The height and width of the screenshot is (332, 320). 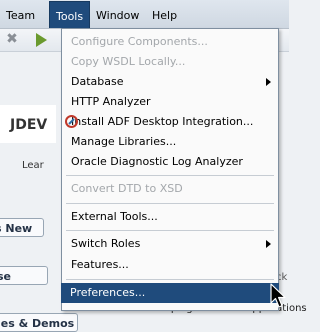 I want to click on tab-samples-demos: les & Demos, so click(x=39, y=322).